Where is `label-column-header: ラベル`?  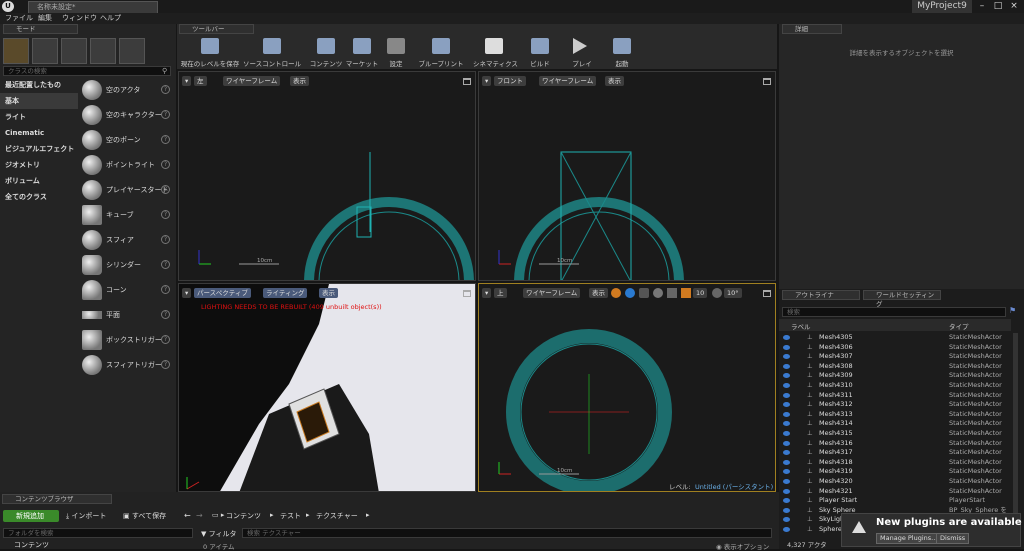 label-column-header: ラベル is located at coordinates (801, 326).